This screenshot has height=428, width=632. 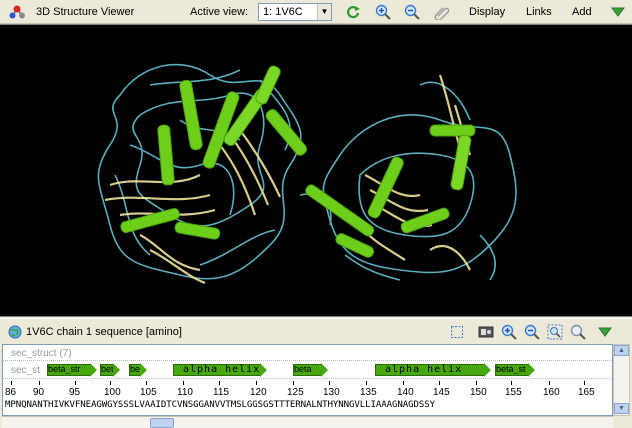 I want to click on sec-struct-summary-label: sec_struct (7), so click(x=41, y=353).